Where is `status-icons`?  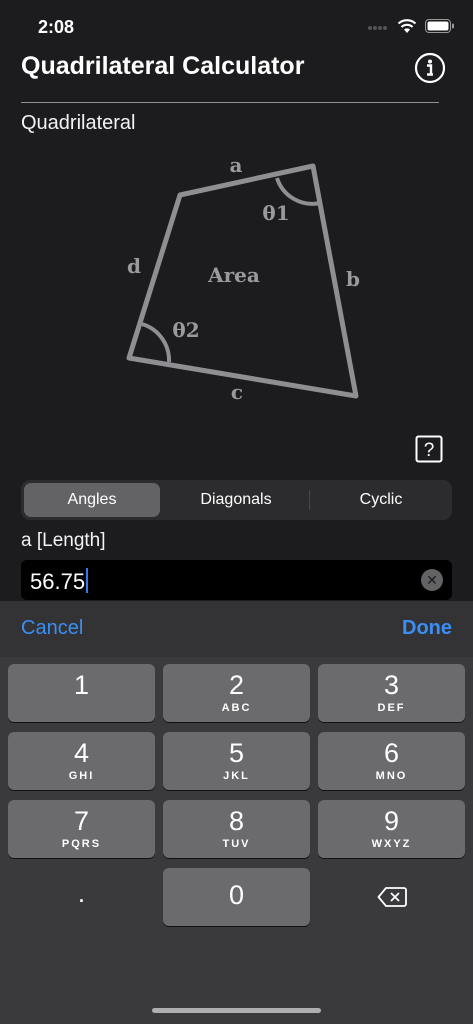
status-icons is located at coordinates (411, 28).